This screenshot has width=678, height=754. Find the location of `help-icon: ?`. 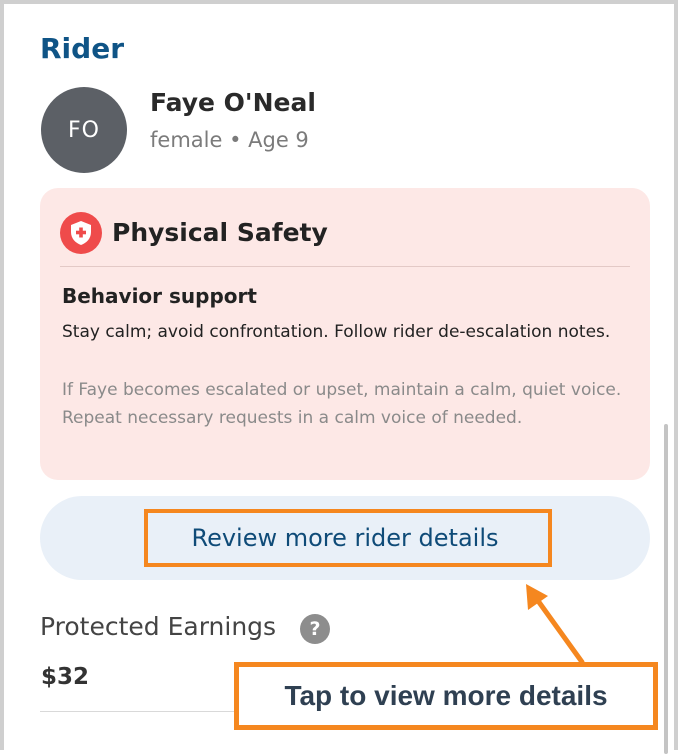

help-icon: ? is located at coordinates (315, 629).